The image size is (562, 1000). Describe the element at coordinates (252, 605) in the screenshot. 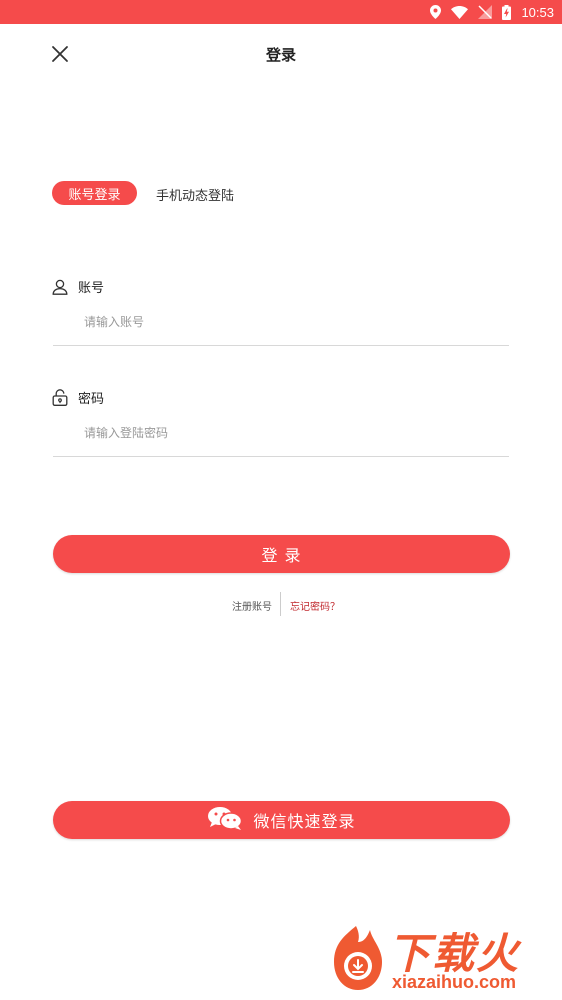

I see `register-link: 注册账号` at that location.